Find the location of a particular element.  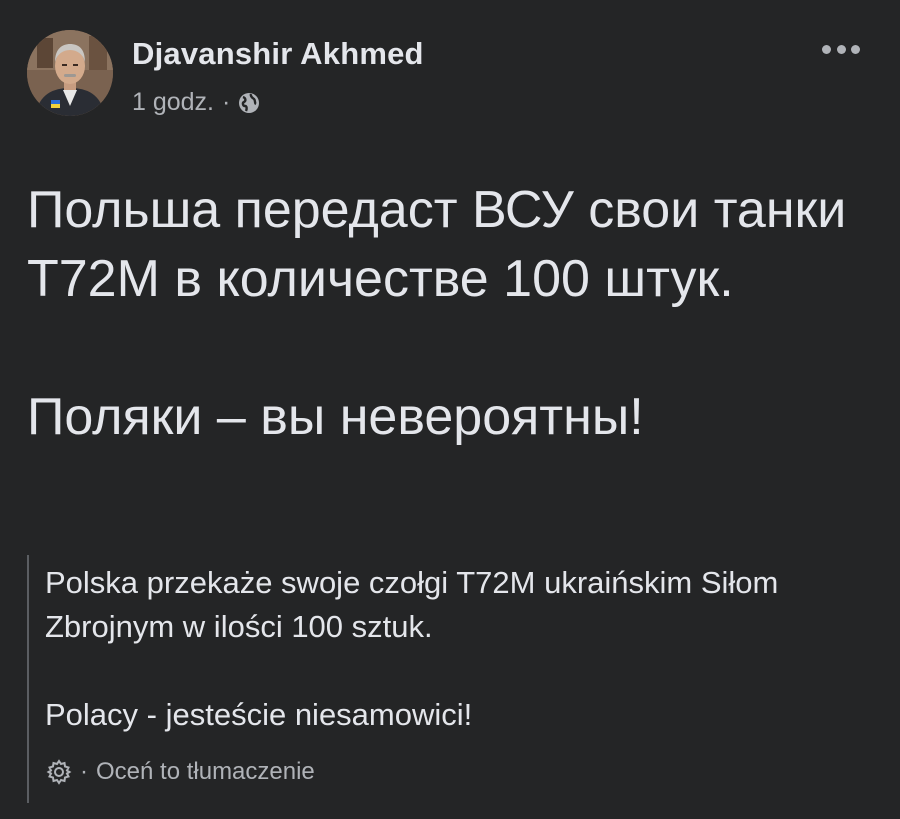

more-options-icon is located at coordinates (841, 49).